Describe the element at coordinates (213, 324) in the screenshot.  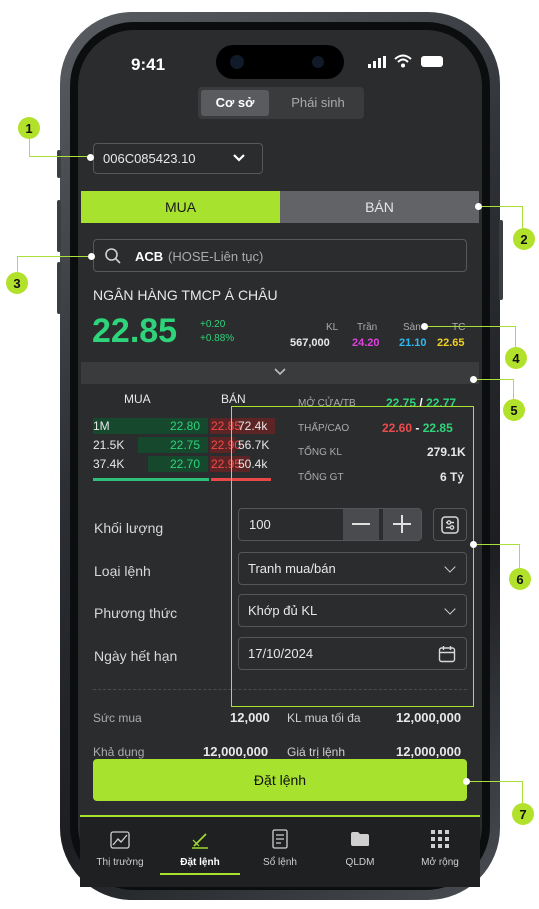
I see `price-change: +0.20` at that location.